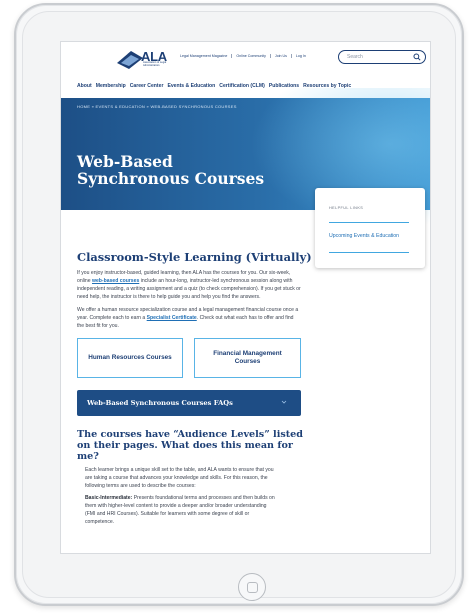  What do you see at coordinates (155, 64) in the screenshot?
I see `logo-subtitle: Association of Legal Administrators` at bounding box center [155, 64].